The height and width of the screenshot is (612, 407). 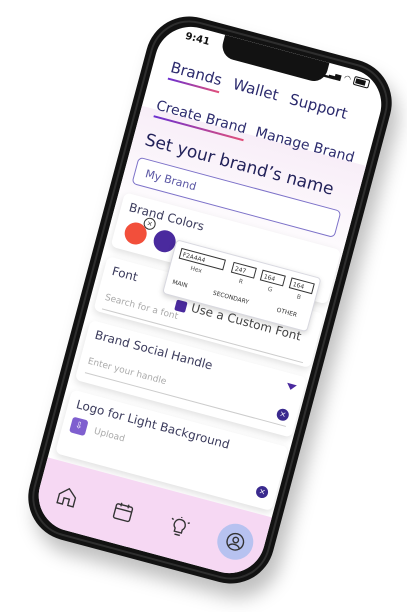 What do you see at coordinates (240, 281) in the screenshot?
I see `r-label: R` at bounding box center [240, 281].